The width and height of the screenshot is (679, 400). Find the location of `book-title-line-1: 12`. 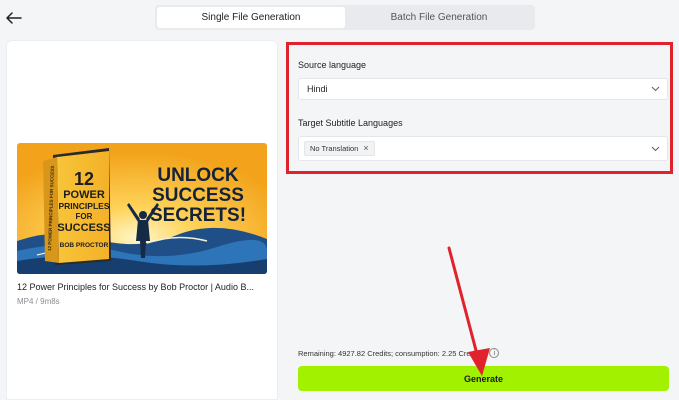

book-title-line-1: 12 is located at coordinates (84, 179).